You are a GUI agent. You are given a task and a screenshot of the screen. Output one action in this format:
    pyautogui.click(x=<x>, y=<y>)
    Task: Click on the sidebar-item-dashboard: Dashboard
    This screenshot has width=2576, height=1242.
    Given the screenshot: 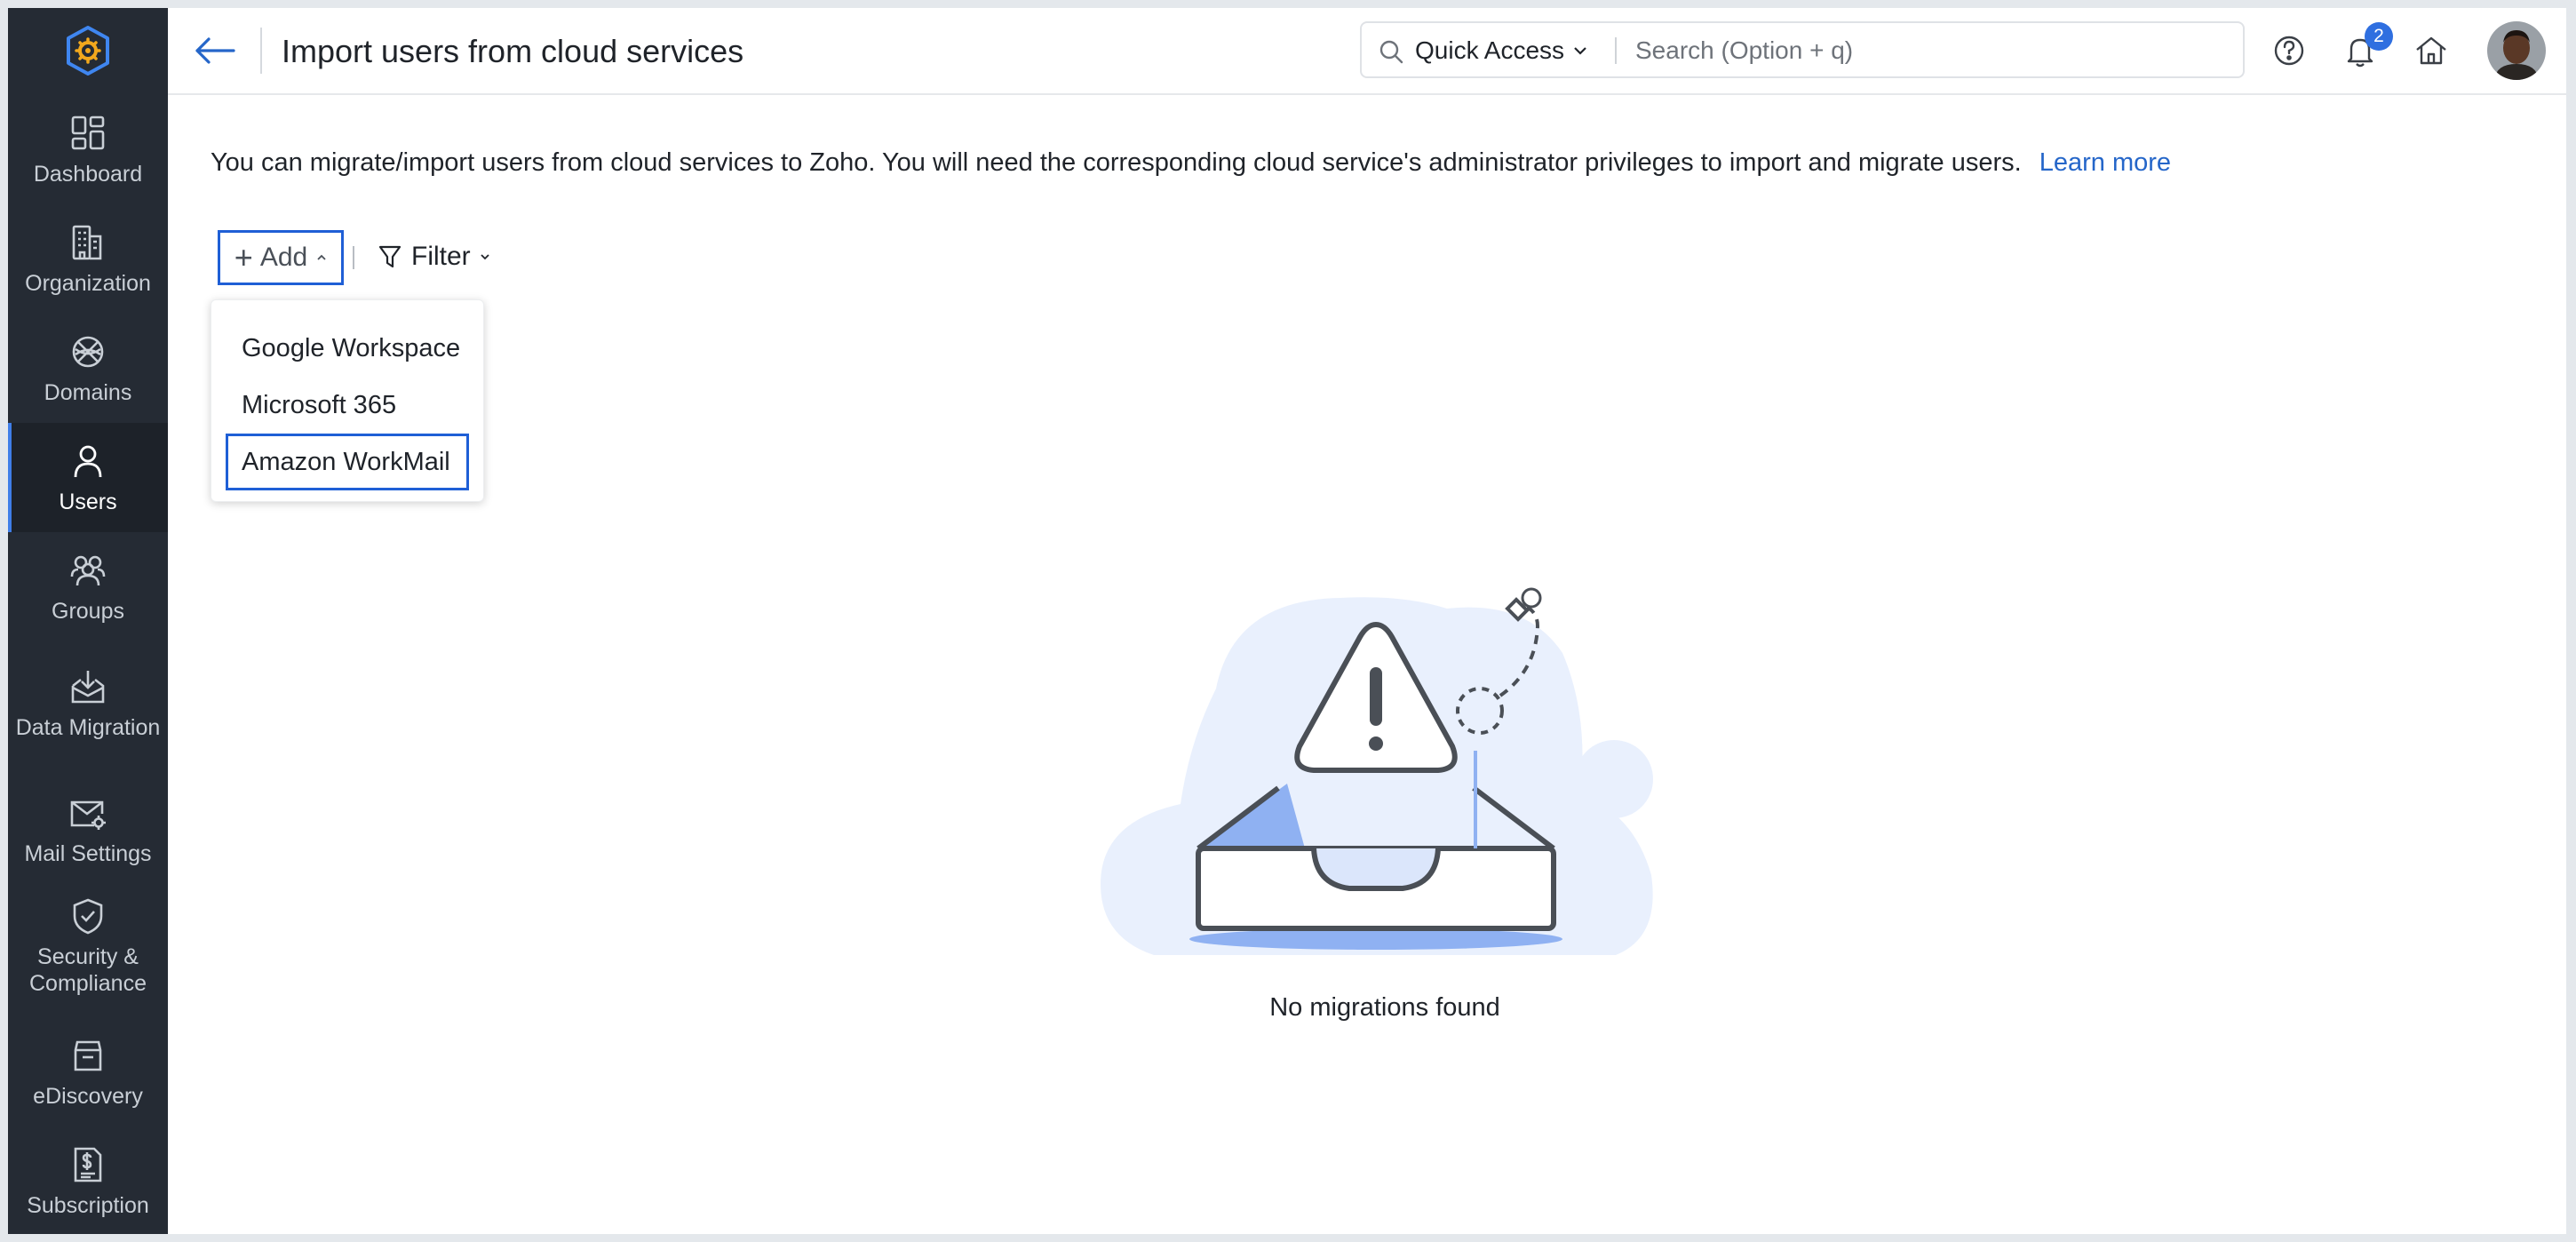 What is the action you would take?
    pyautogui.click(x=88, y=149)
    